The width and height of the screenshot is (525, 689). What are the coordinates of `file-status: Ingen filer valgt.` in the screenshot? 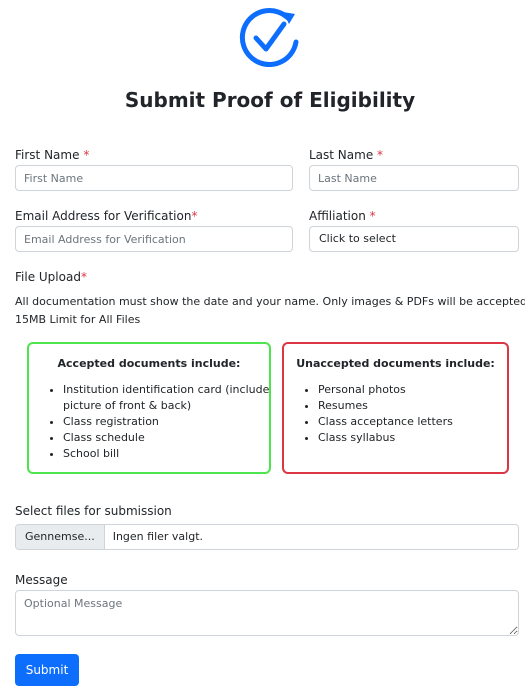 It's located at (158, 536).